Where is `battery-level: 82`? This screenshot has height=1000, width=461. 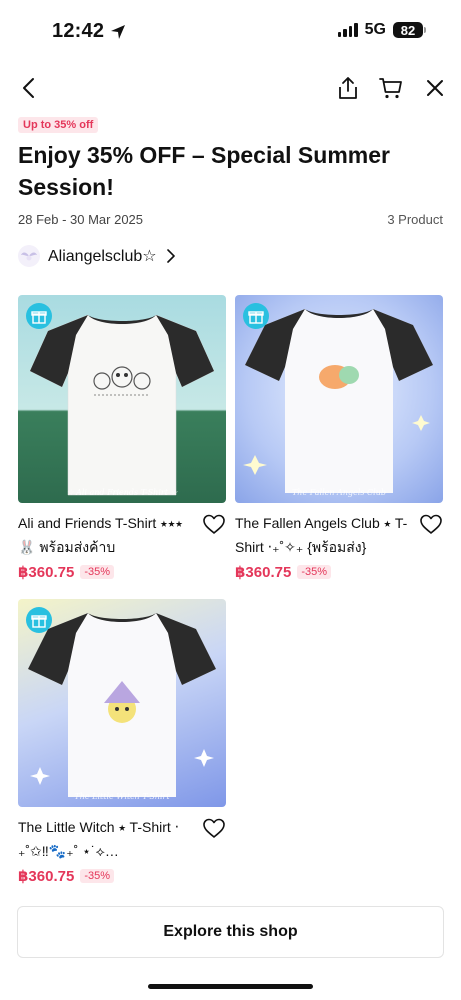 battery-level: 82 is located at coordinates (408, 30).